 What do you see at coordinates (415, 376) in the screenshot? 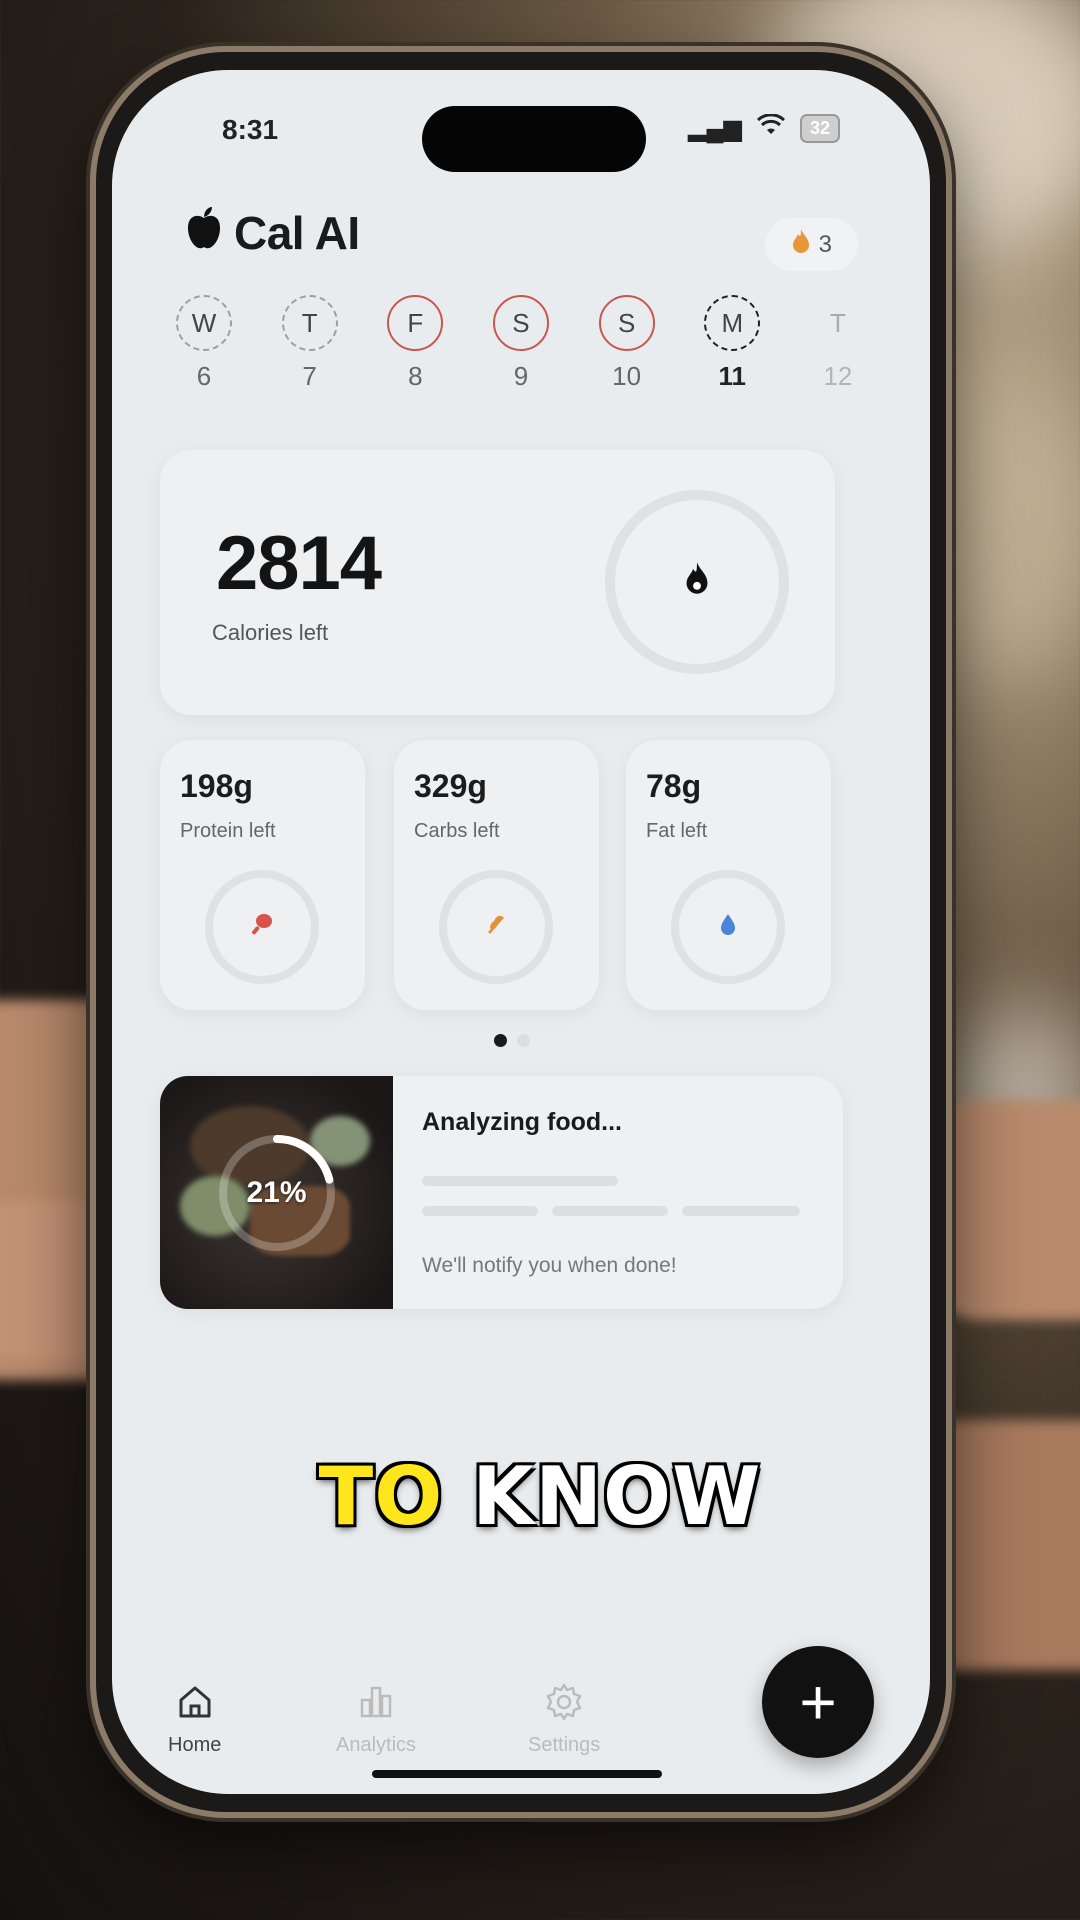
I see `day-number: 8` at bounding box center [415, 376].